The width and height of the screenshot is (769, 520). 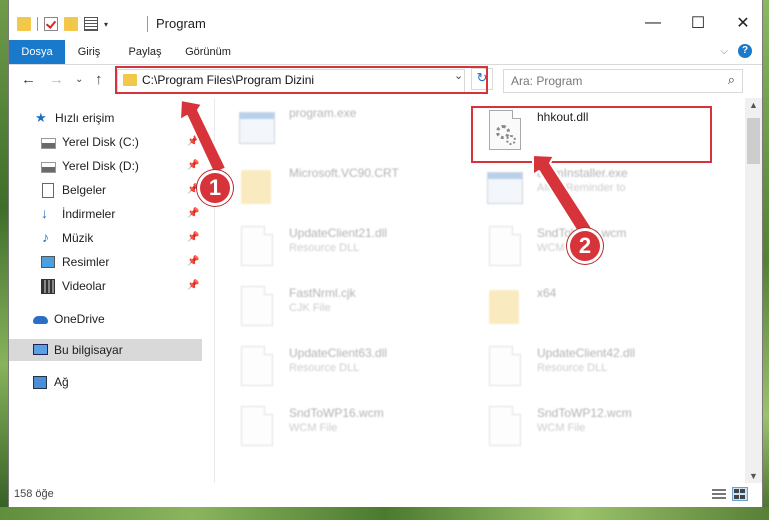 I want to click on arrow-1-icon, so click(x=203, y=137).